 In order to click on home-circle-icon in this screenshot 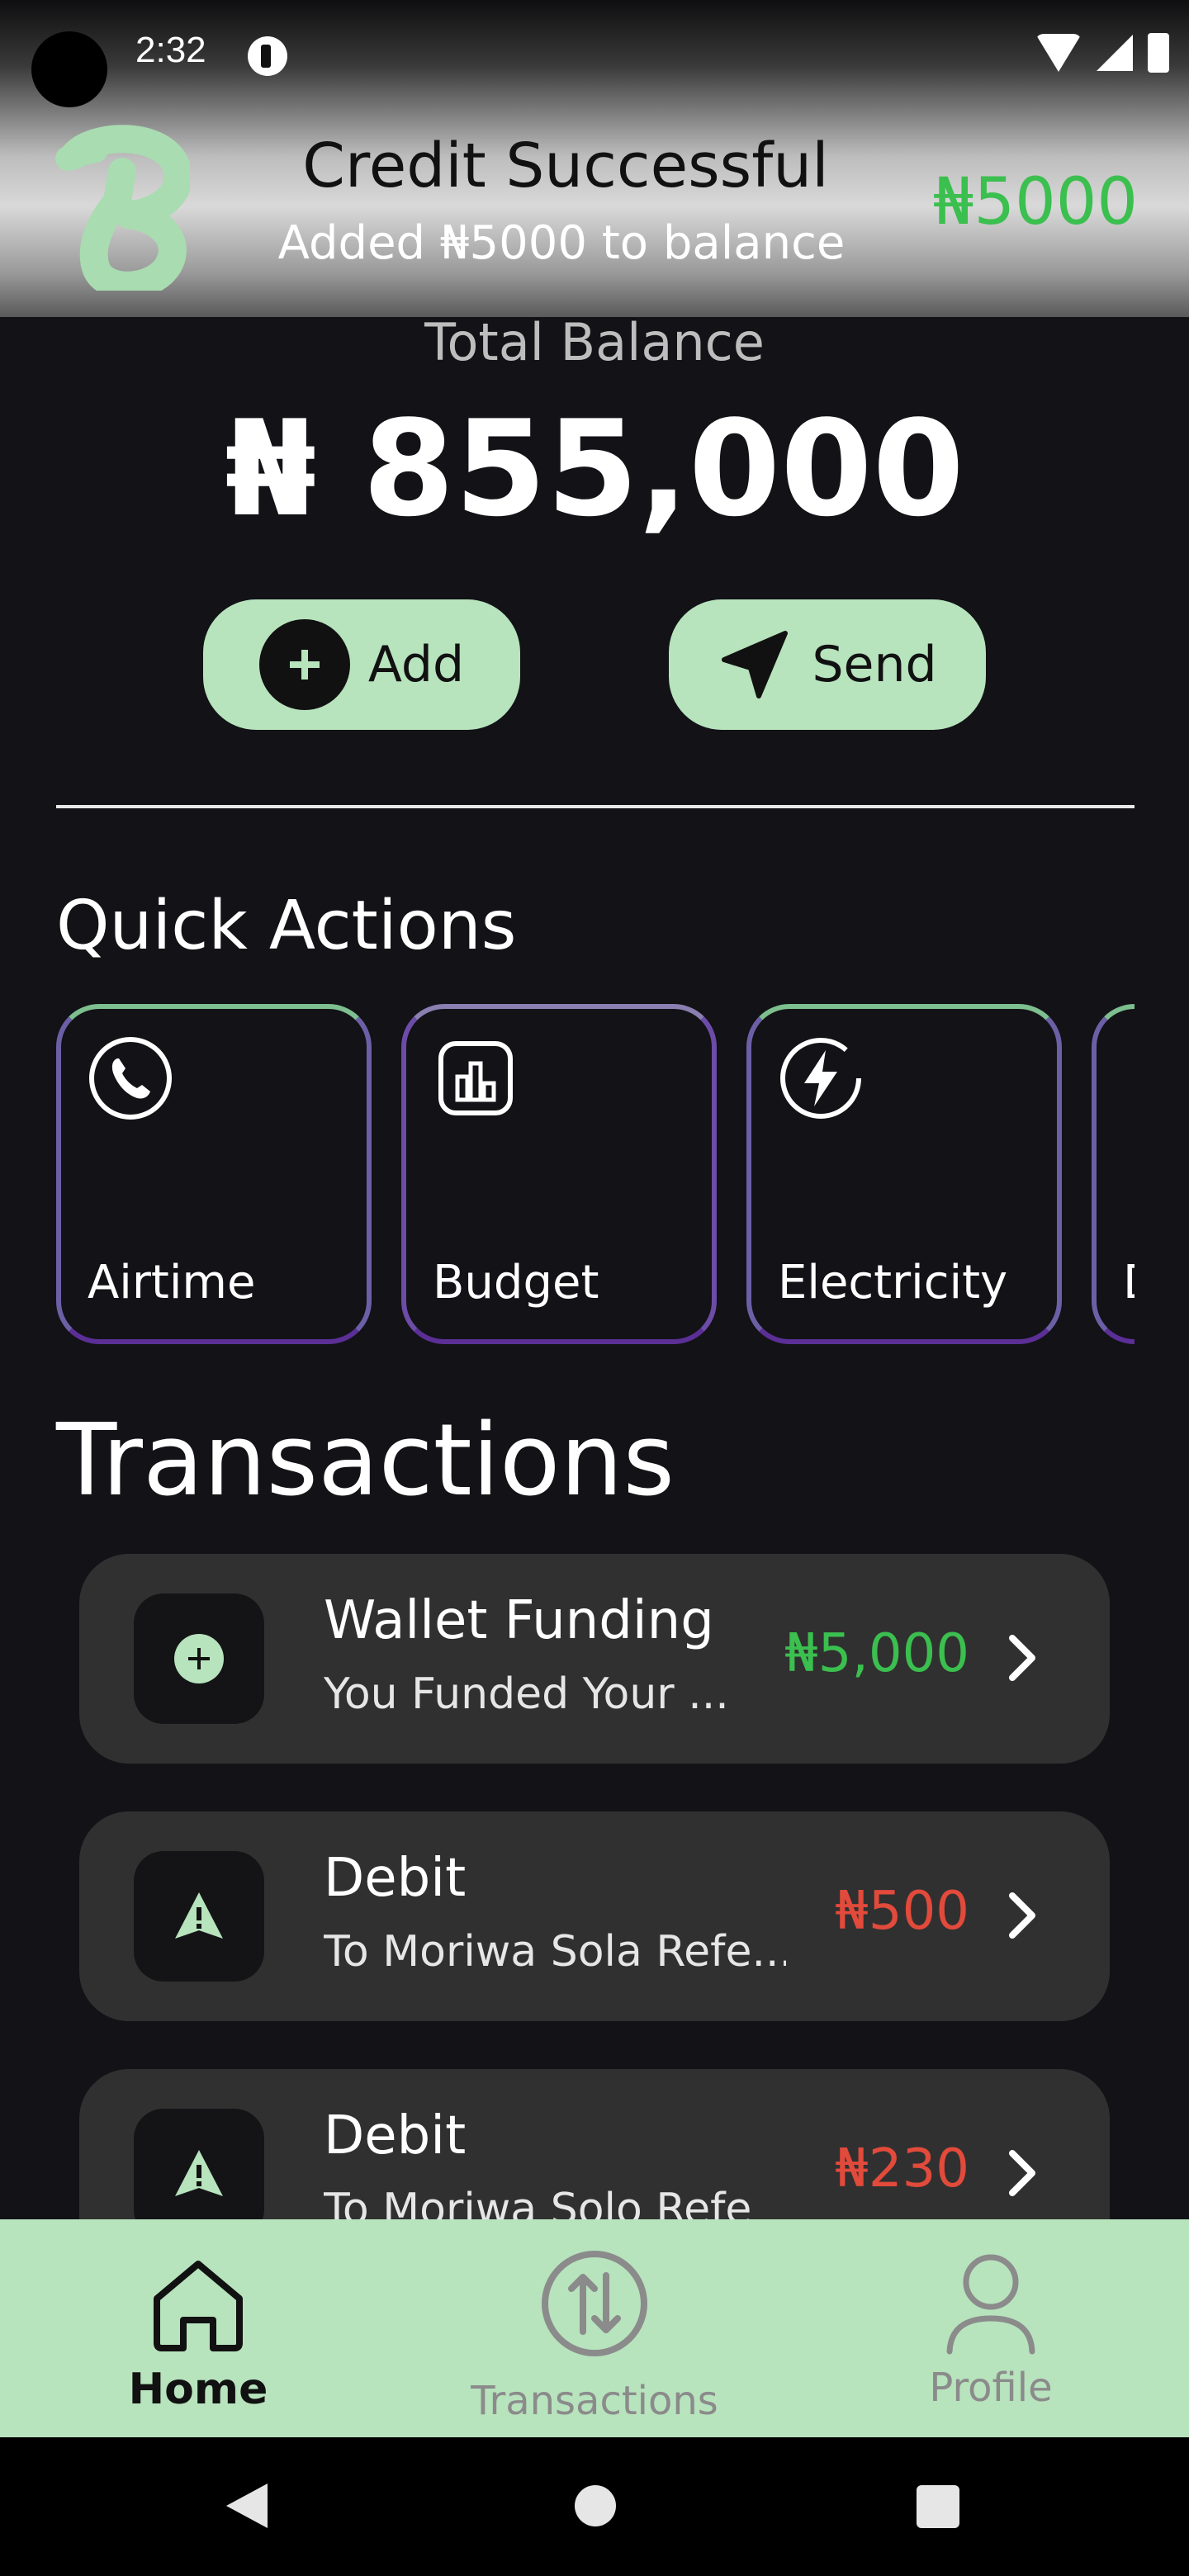, I will do `click(595, 2505)`.